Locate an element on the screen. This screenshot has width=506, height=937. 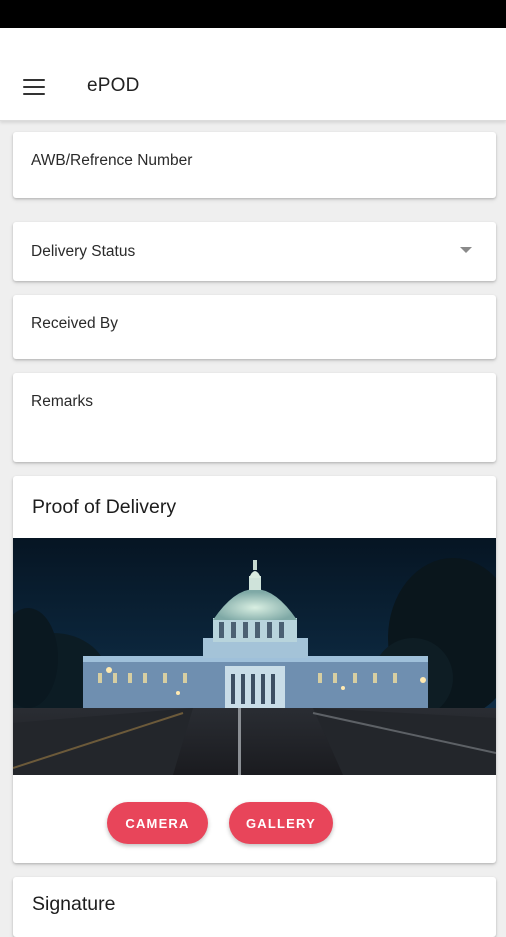
camera-button: CAMERA is located at coordinates (157, 823).